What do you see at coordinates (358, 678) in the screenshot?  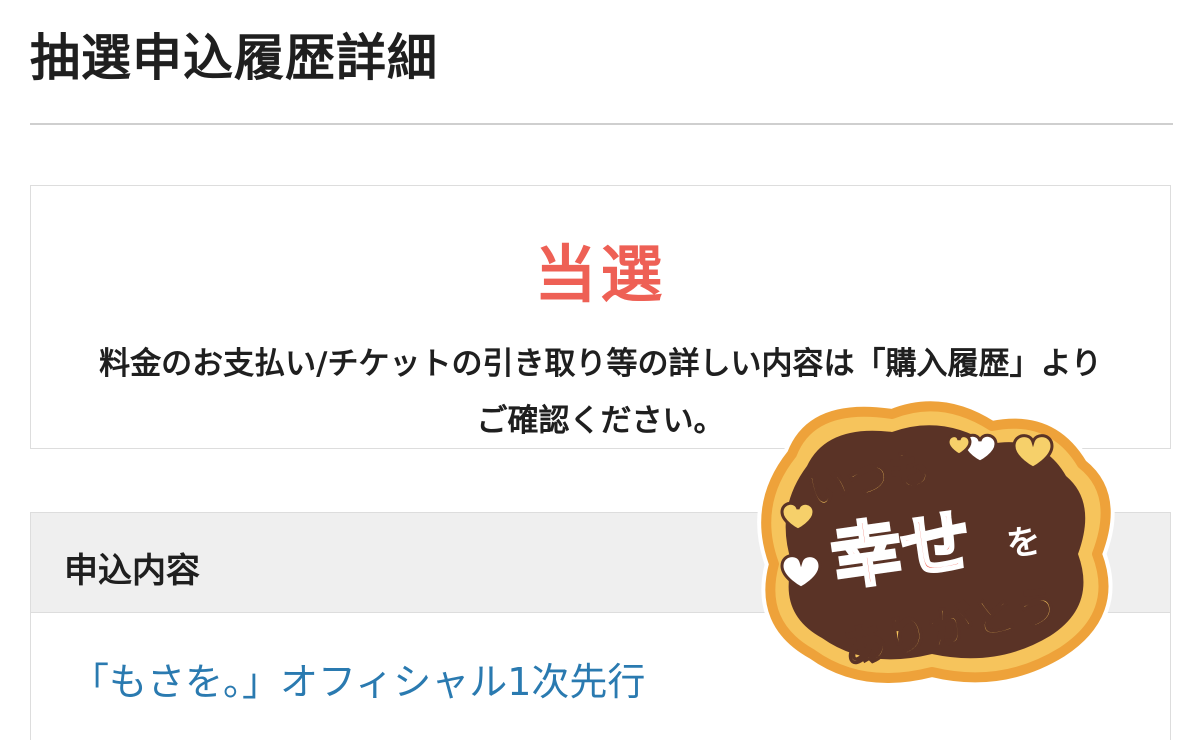 I see `entry-name-link: 「もさを。」オフィシャル1次先行` at bounding box center [358, 678].